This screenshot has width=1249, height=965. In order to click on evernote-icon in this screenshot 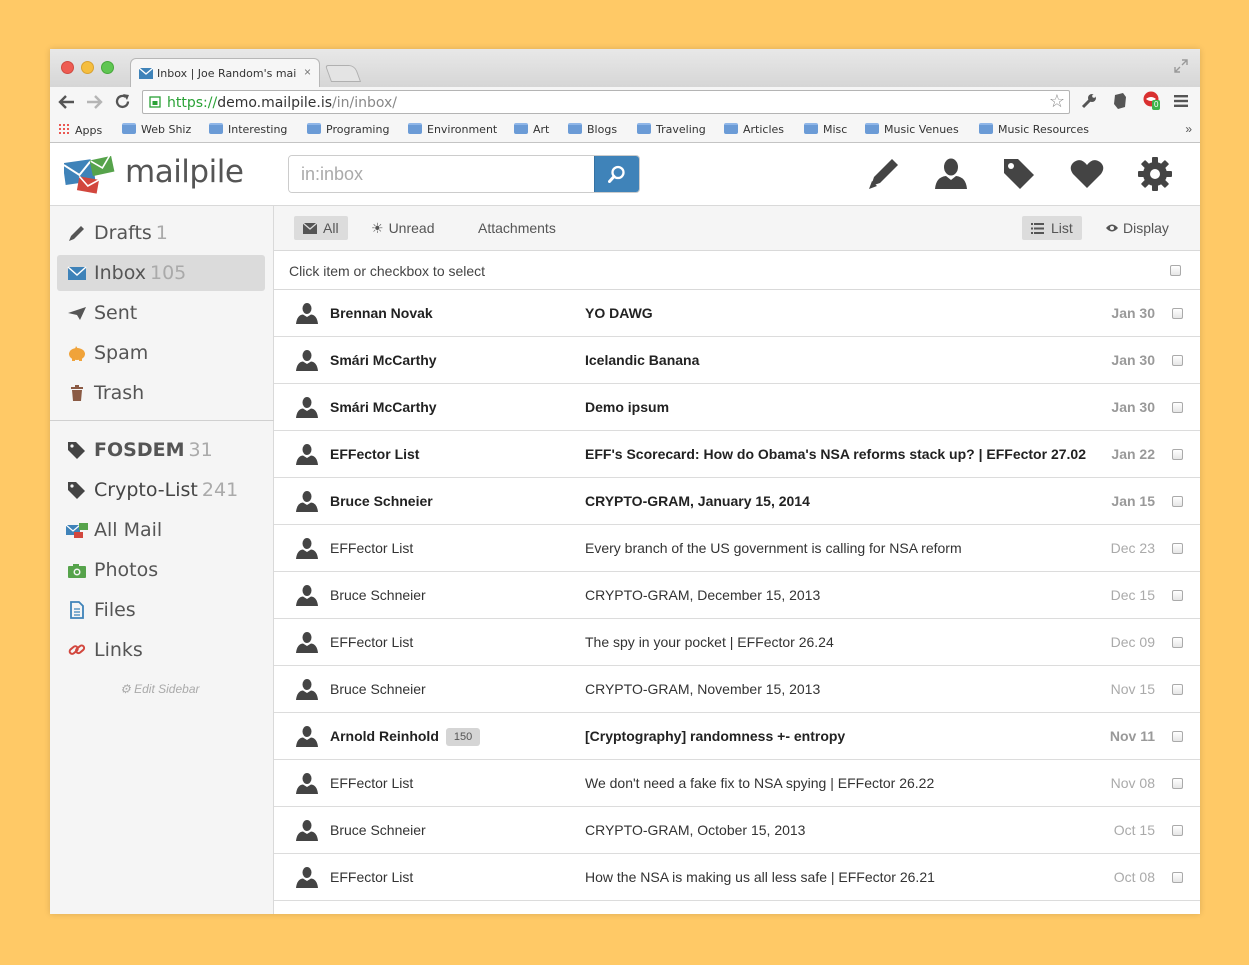, I will do `click(1120, 101)`.